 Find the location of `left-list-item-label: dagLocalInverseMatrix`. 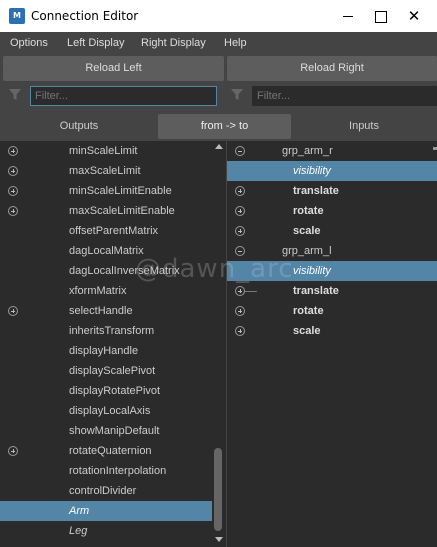

left-list-item-label: dagLocalInverseMatrix is located at coordinates (124, 271).